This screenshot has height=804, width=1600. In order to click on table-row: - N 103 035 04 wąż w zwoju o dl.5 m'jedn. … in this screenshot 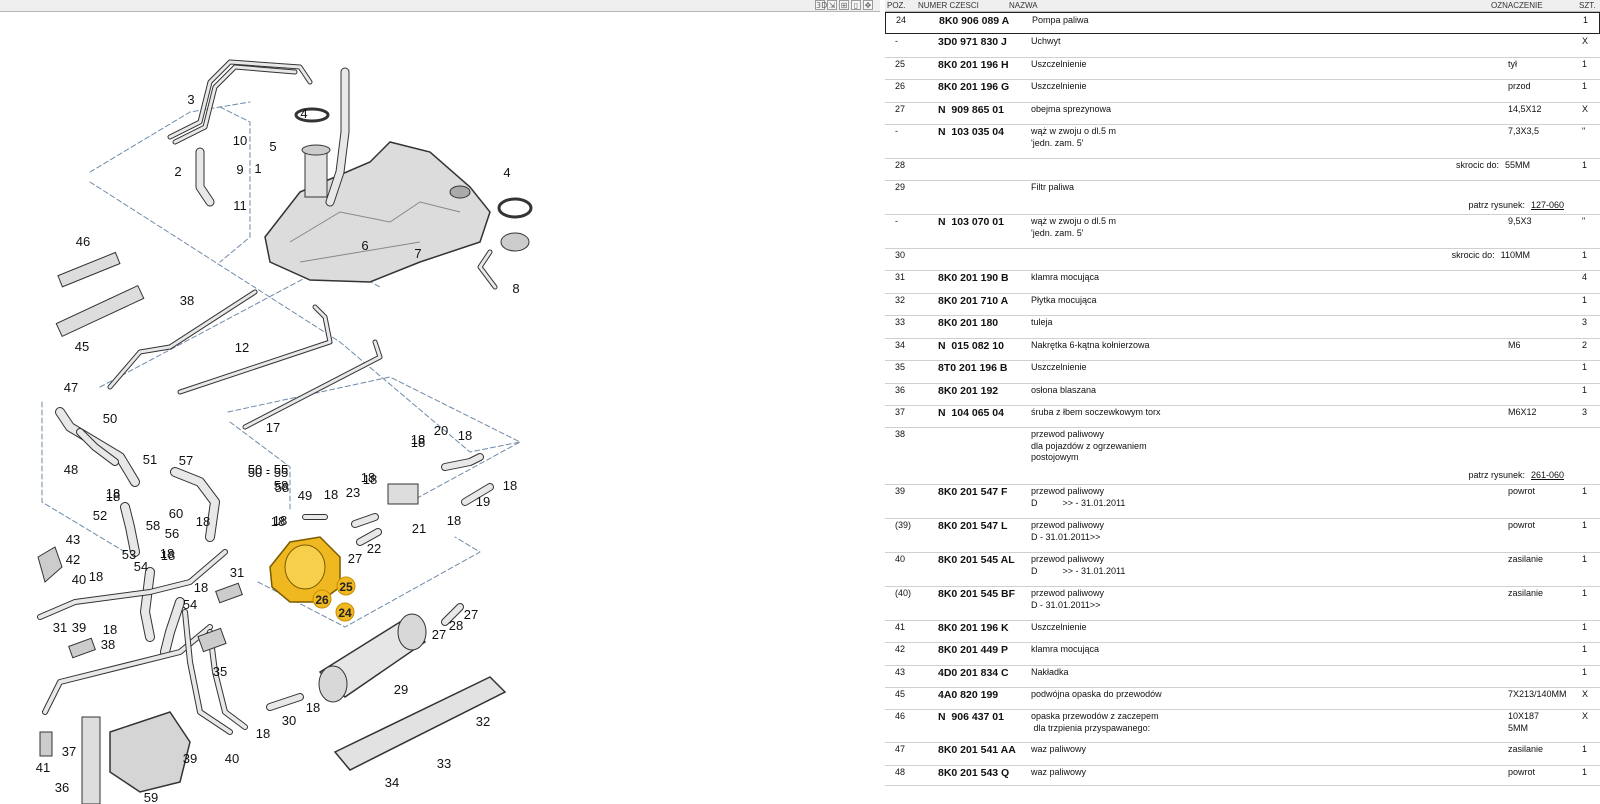, I will do `click(1242, 141)`.